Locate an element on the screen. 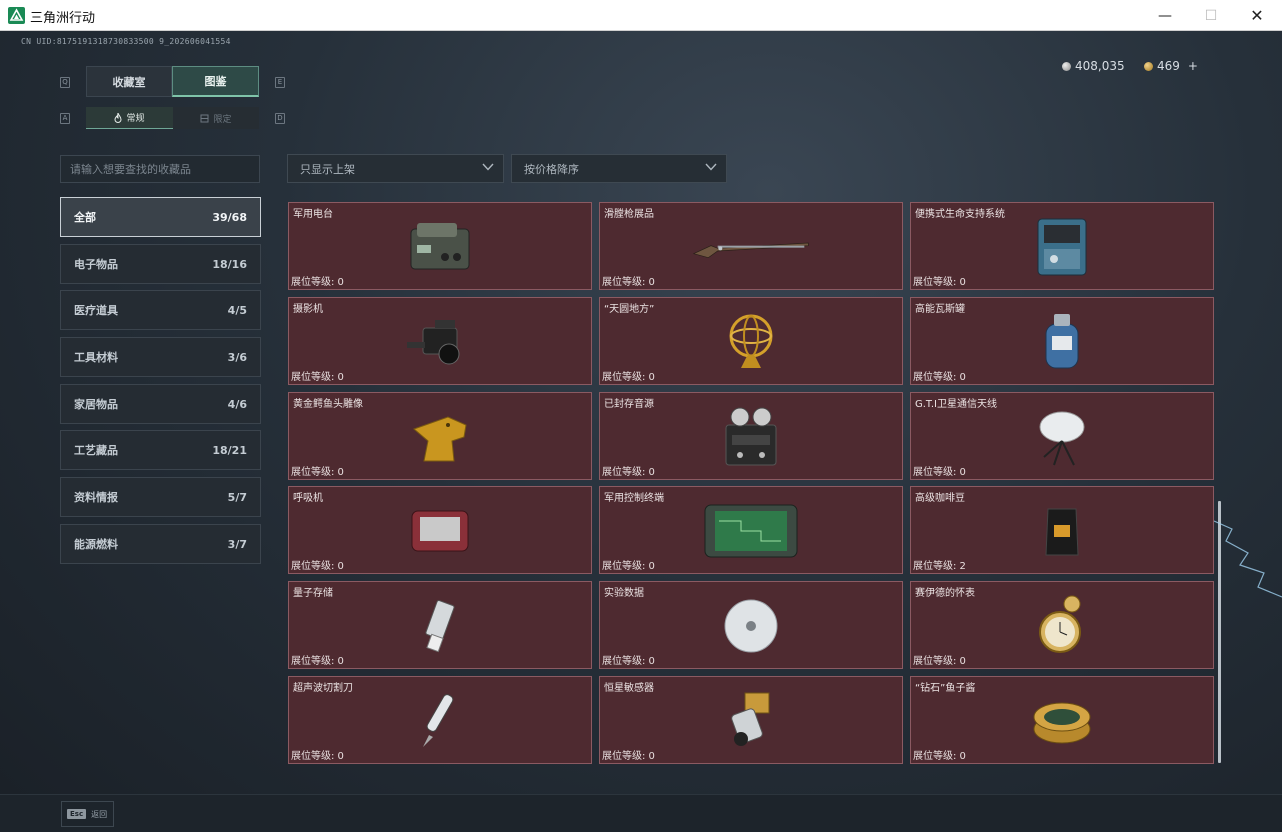 Image resolution: width=1282 pixels, height=832 pixels. category-energy: 能源燃料 3/7 is located at coordinates (160, 544).